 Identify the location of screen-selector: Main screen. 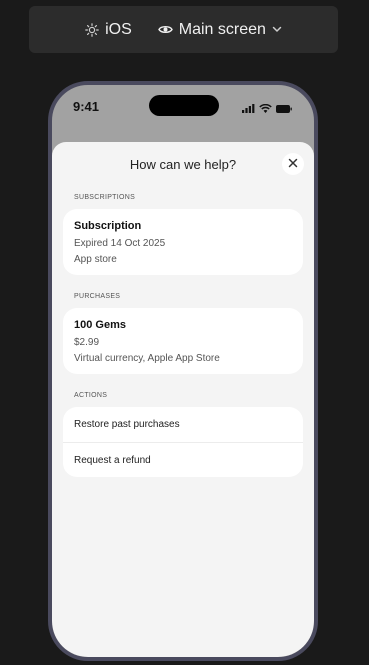
(219, 29).